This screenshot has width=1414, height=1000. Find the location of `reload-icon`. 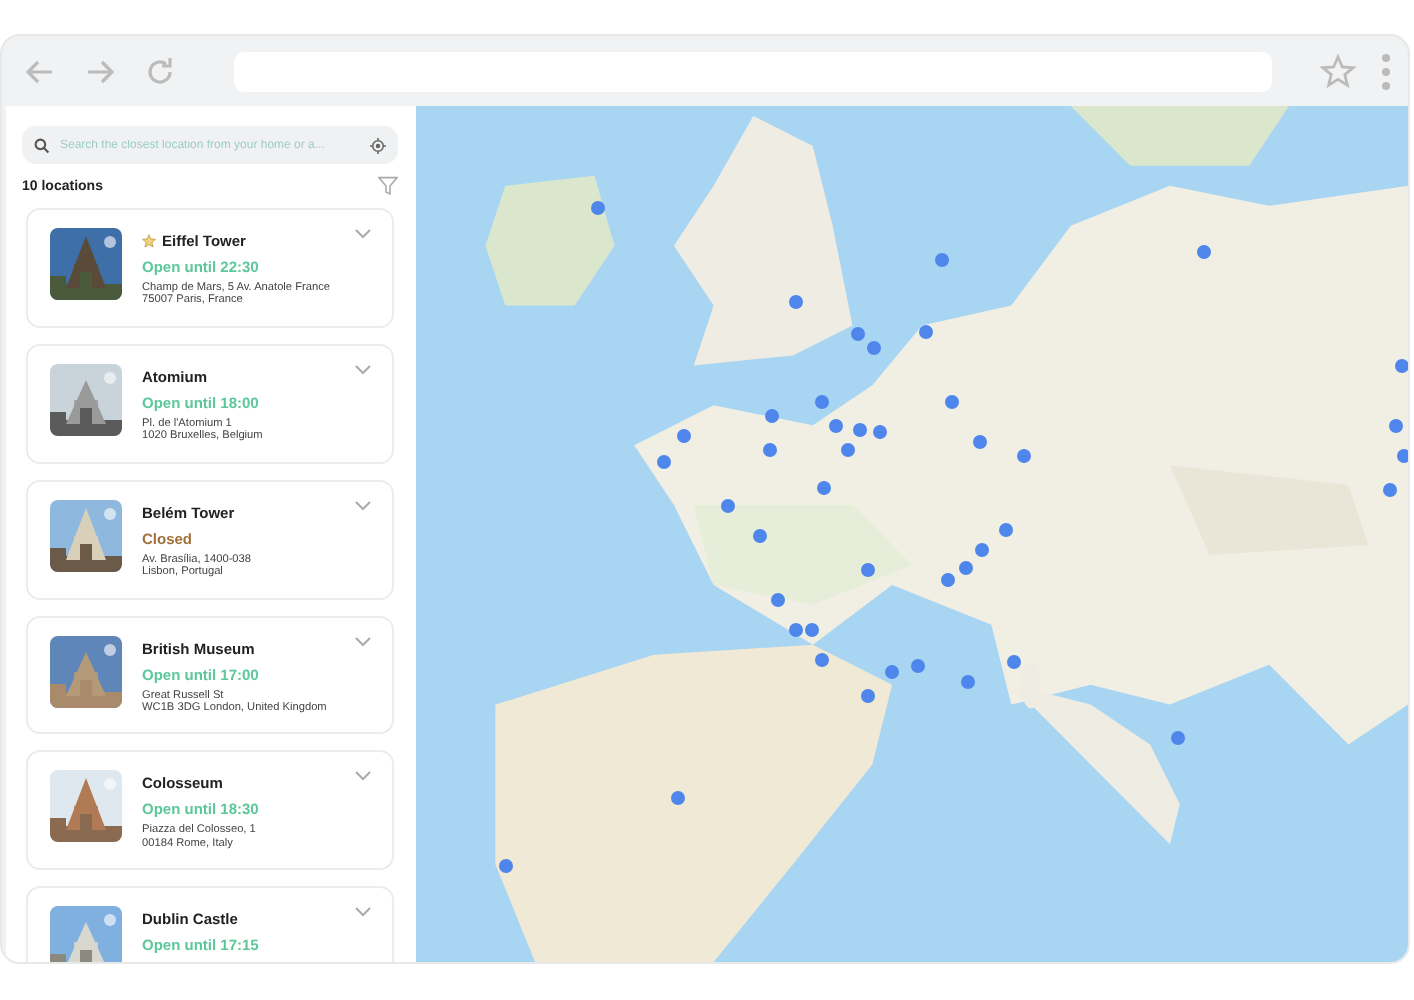

reload-icon is located at coordinates (160, 71).